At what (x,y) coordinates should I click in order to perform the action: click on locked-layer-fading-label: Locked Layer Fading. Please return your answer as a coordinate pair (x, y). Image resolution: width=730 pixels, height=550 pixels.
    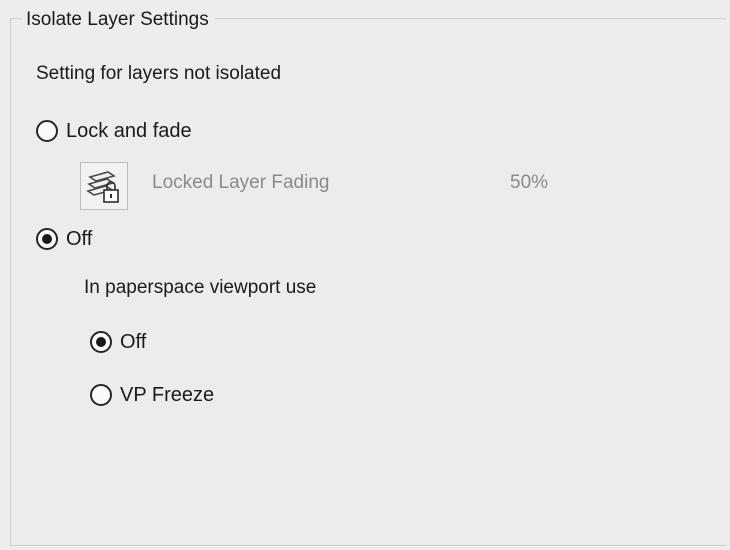
    Looking at the image, I should click on (241, 182).